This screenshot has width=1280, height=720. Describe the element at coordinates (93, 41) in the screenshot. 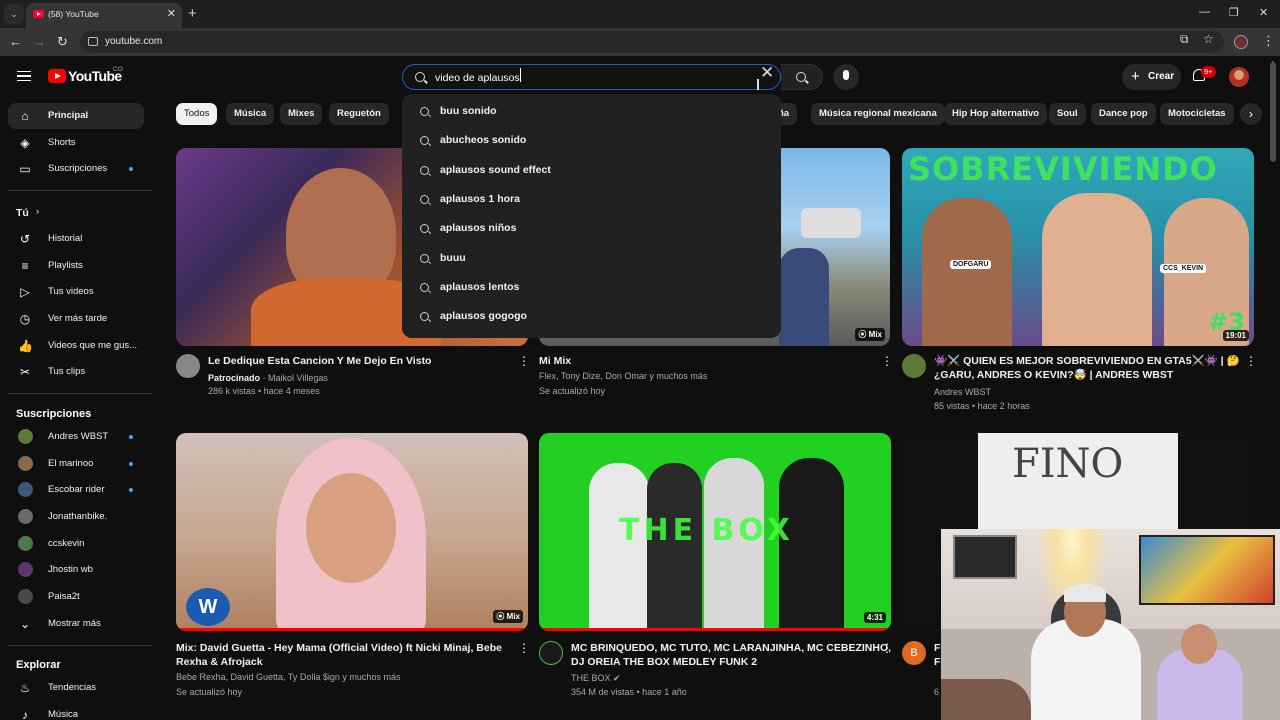

I see `site-info-icon` at that location.